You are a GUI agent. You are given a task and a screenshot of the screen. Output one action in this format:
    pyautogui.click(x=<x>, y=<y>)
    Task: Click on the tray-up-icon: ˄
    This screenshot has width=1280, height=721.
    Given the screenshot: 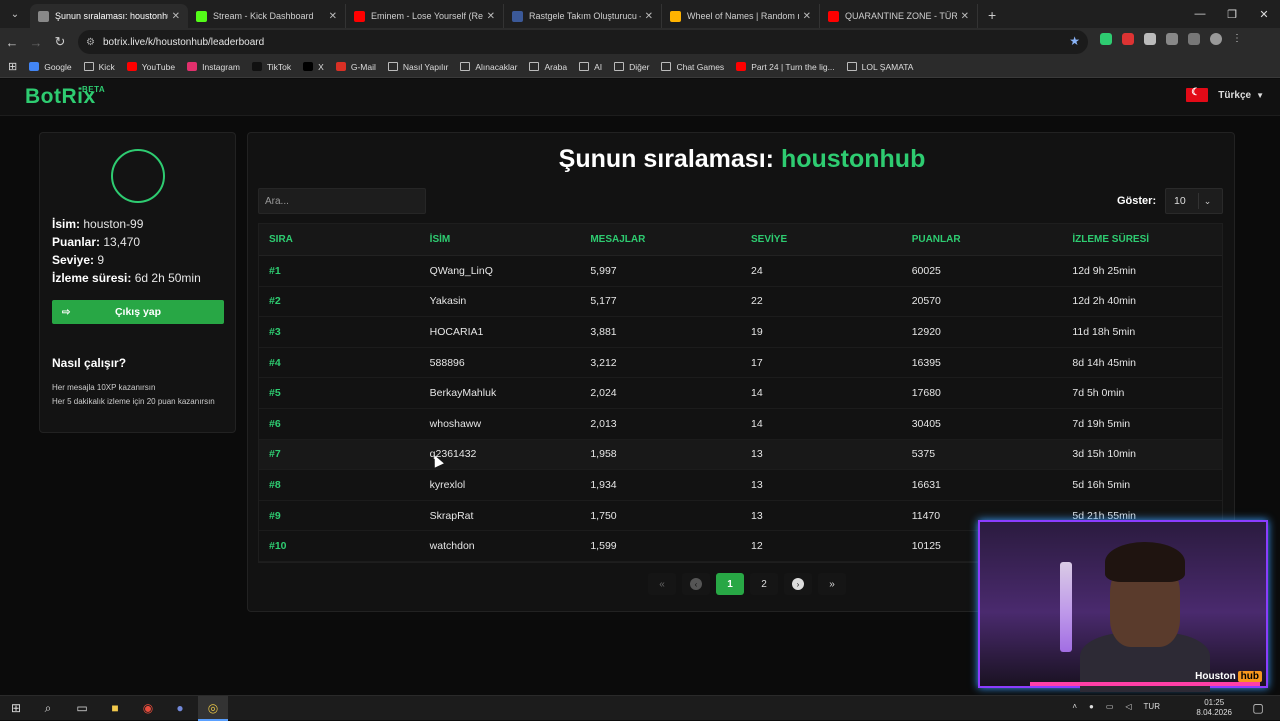 What is the action you would take?
    pyautogui.click(x=1074, y=706)
    